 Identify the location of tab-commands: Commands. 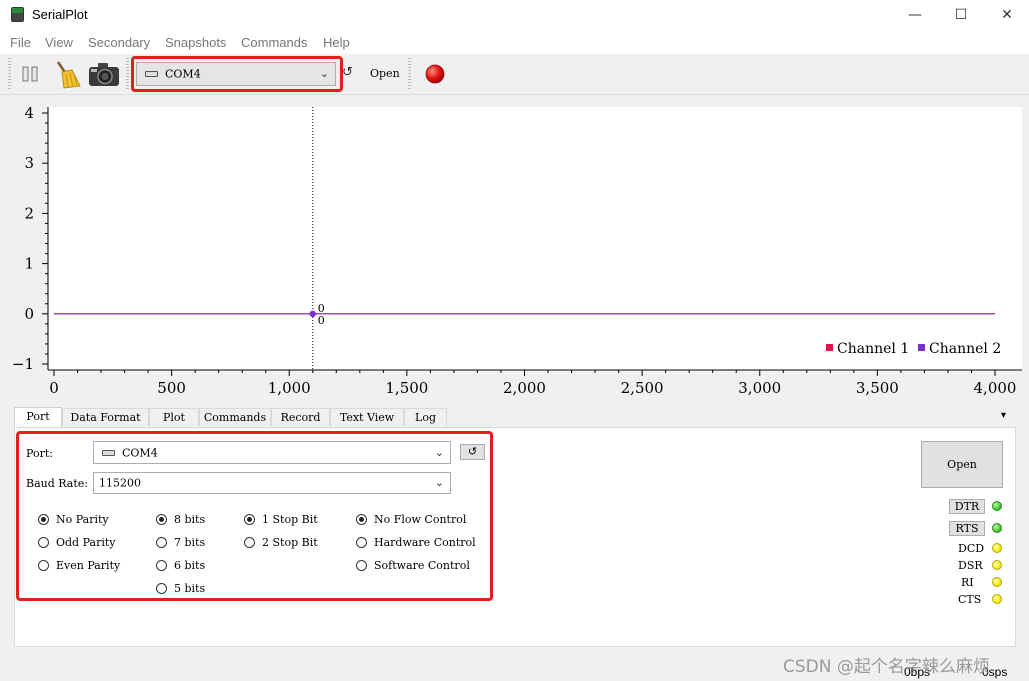
(235, 417).